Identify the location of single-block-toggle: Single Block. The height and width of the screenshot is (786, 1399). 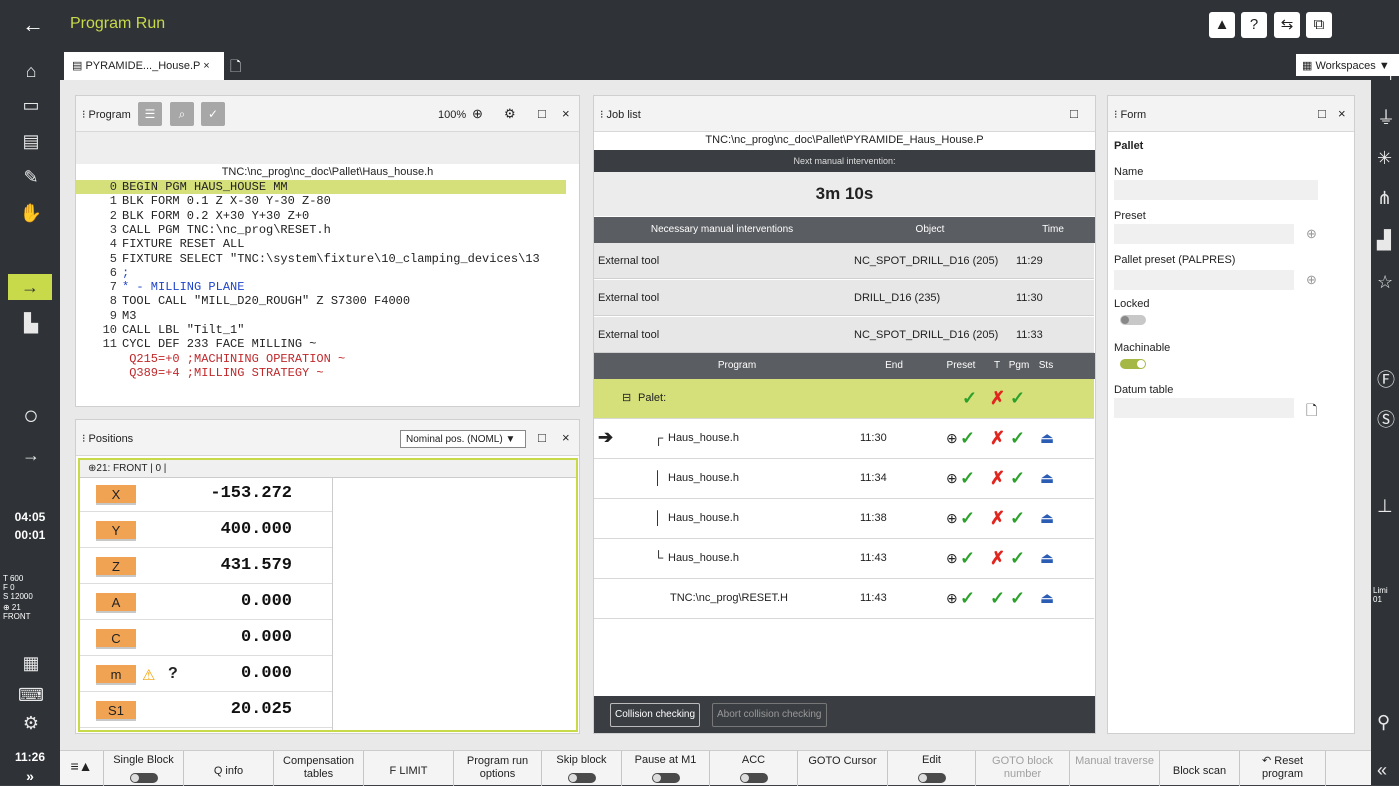
(144, 768).